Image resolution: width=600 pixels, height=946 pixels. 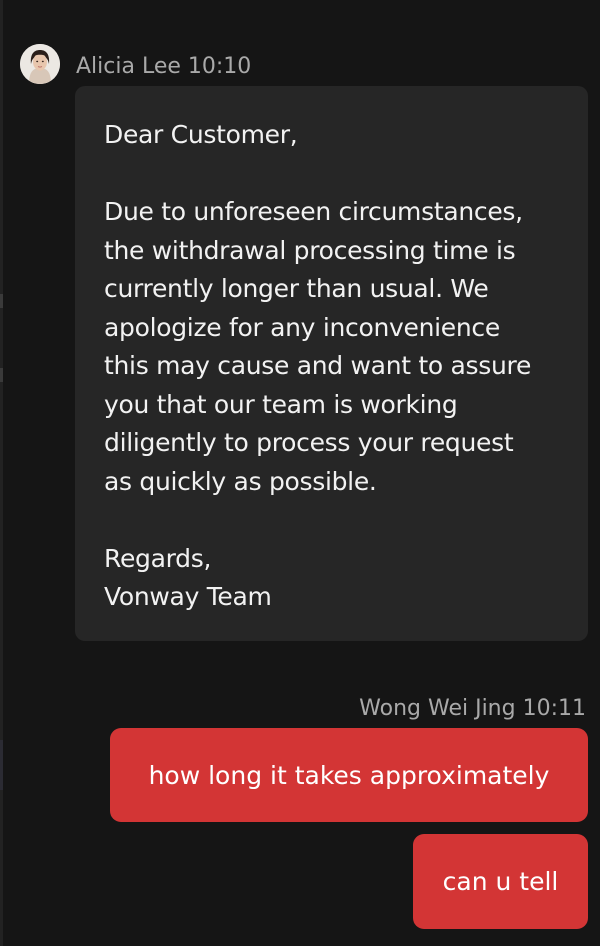 What do you see at coordinates (313, 211) in the screenshot?
I see `message-line: Due to unforeseen circumstances,` at bounding box center [313, 211].